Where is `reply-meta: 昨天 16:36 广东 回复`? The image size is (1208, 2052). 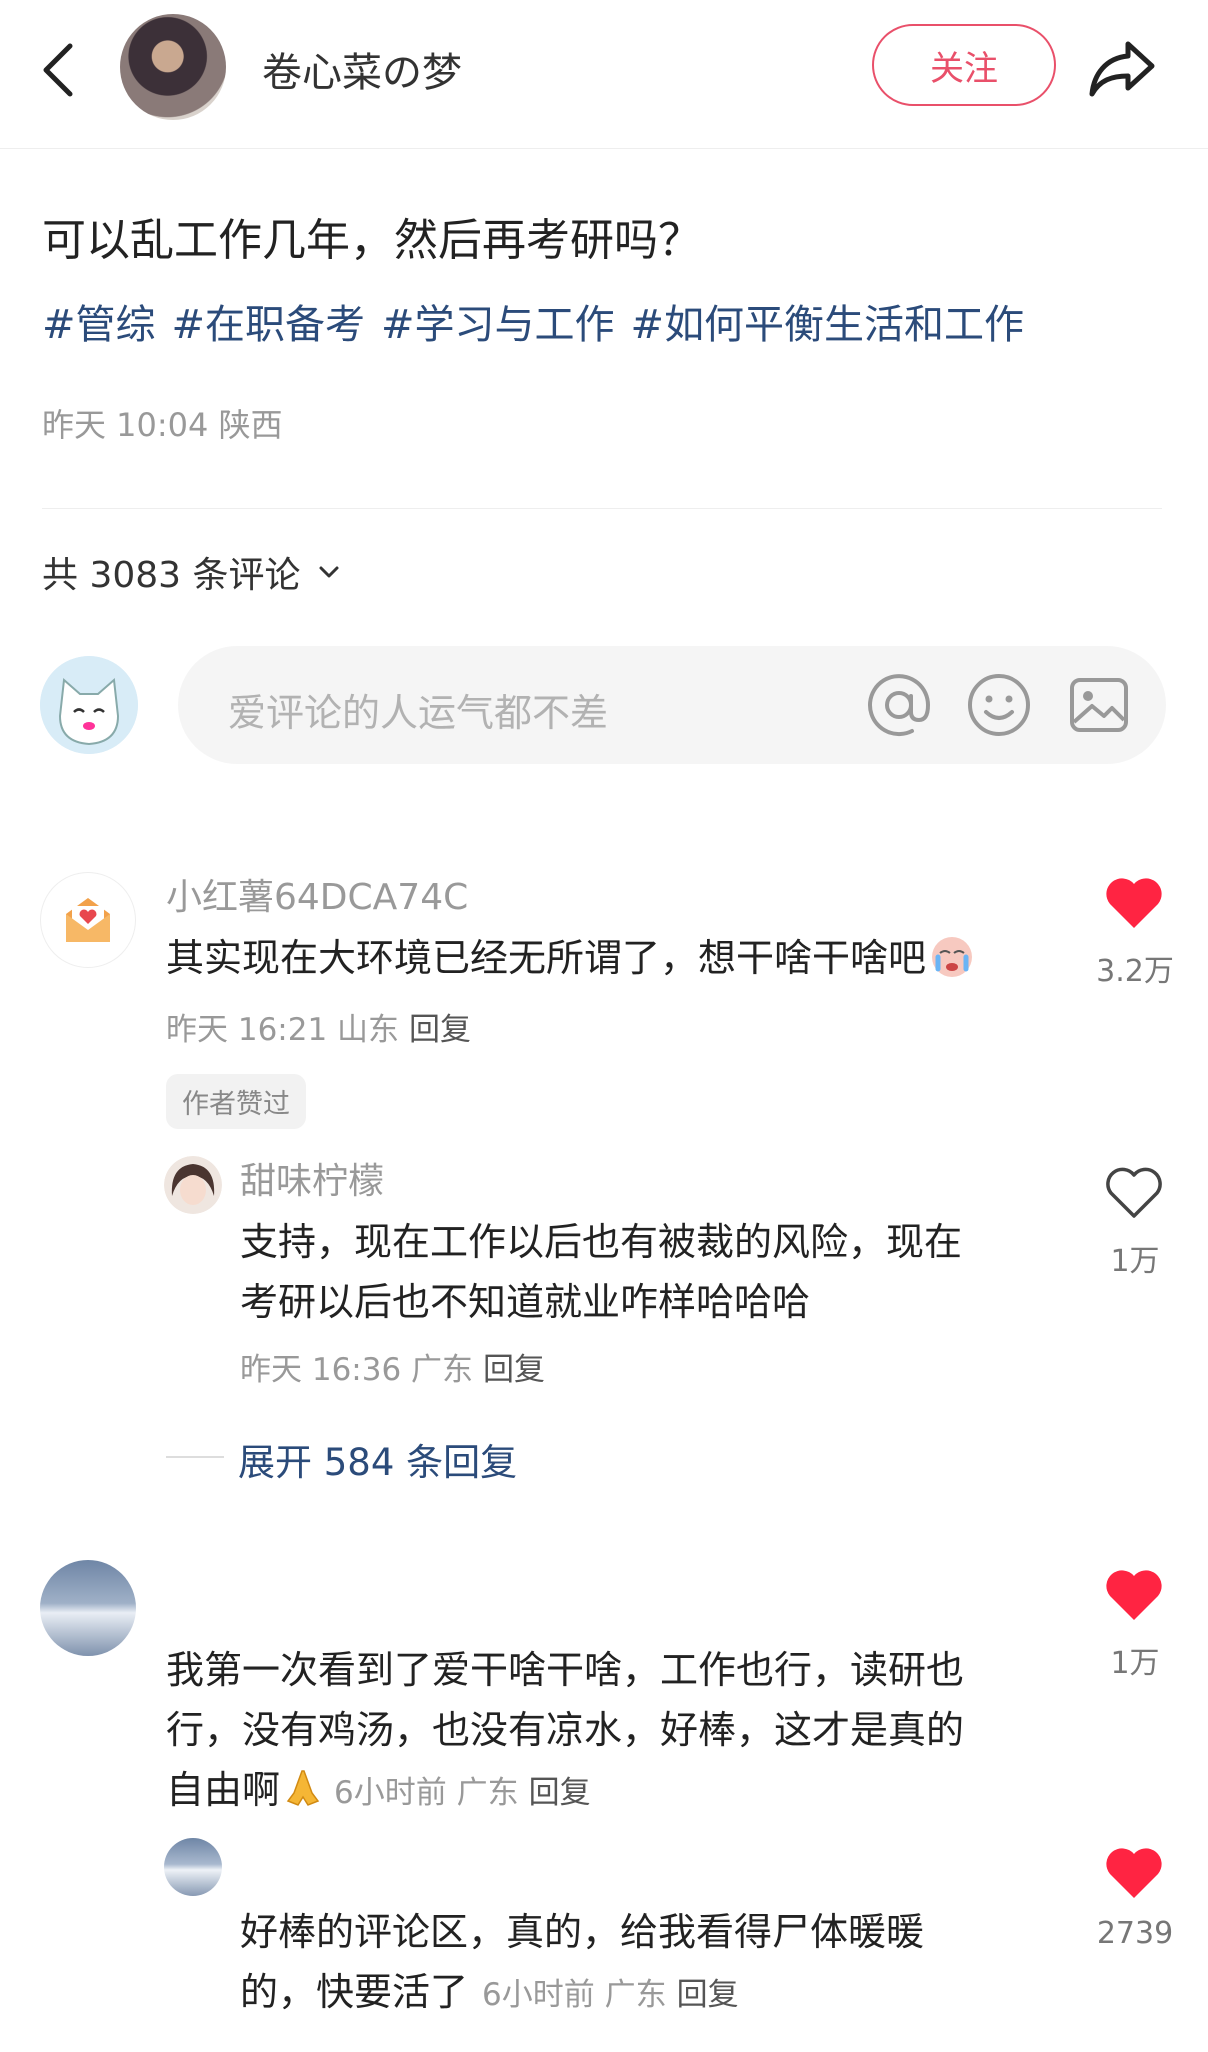 reply-meta: 昨天 16:36 广东 回复 is located at coordinates (393, 1370).